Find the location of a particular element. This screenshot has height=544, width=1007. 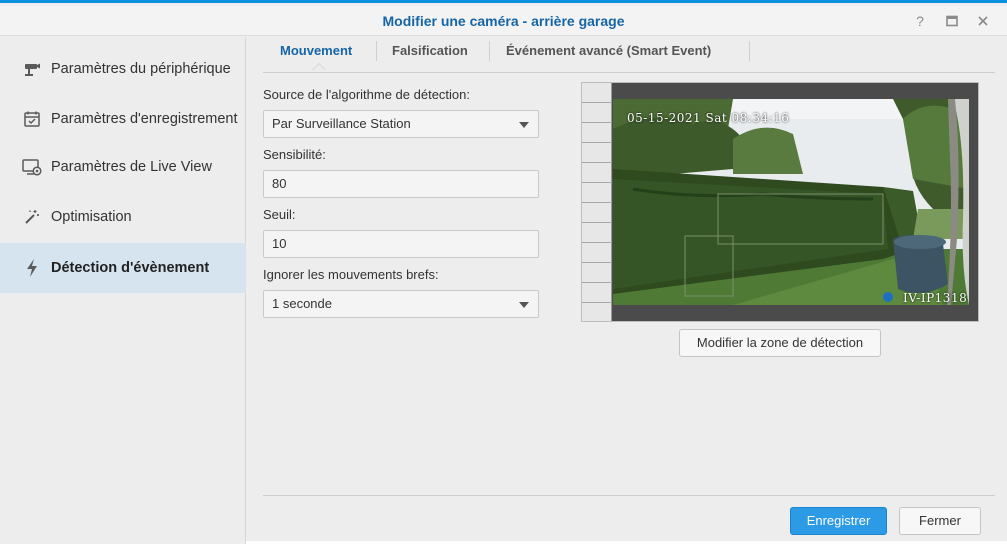

title-bar: Modifier une caméra - arrière garage ? is located at coordinates (503, 21).